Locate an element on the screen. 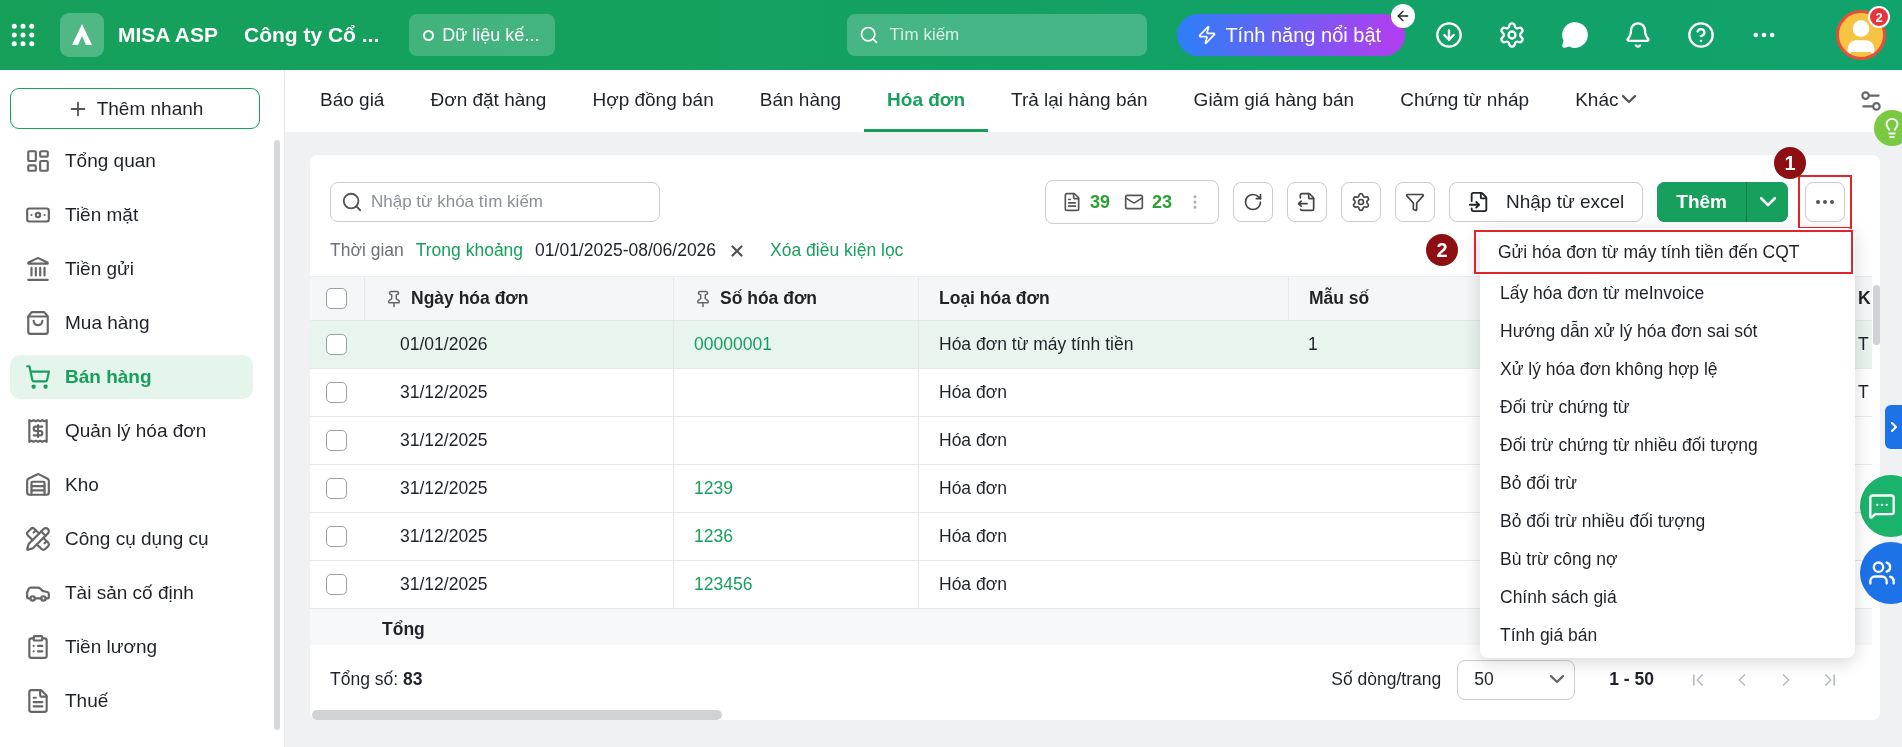 This screenshot has height=747, width=1902. menu-item: Đối trừ chứng từ nhiều đối tượng is located at coordinates (1667, 445).